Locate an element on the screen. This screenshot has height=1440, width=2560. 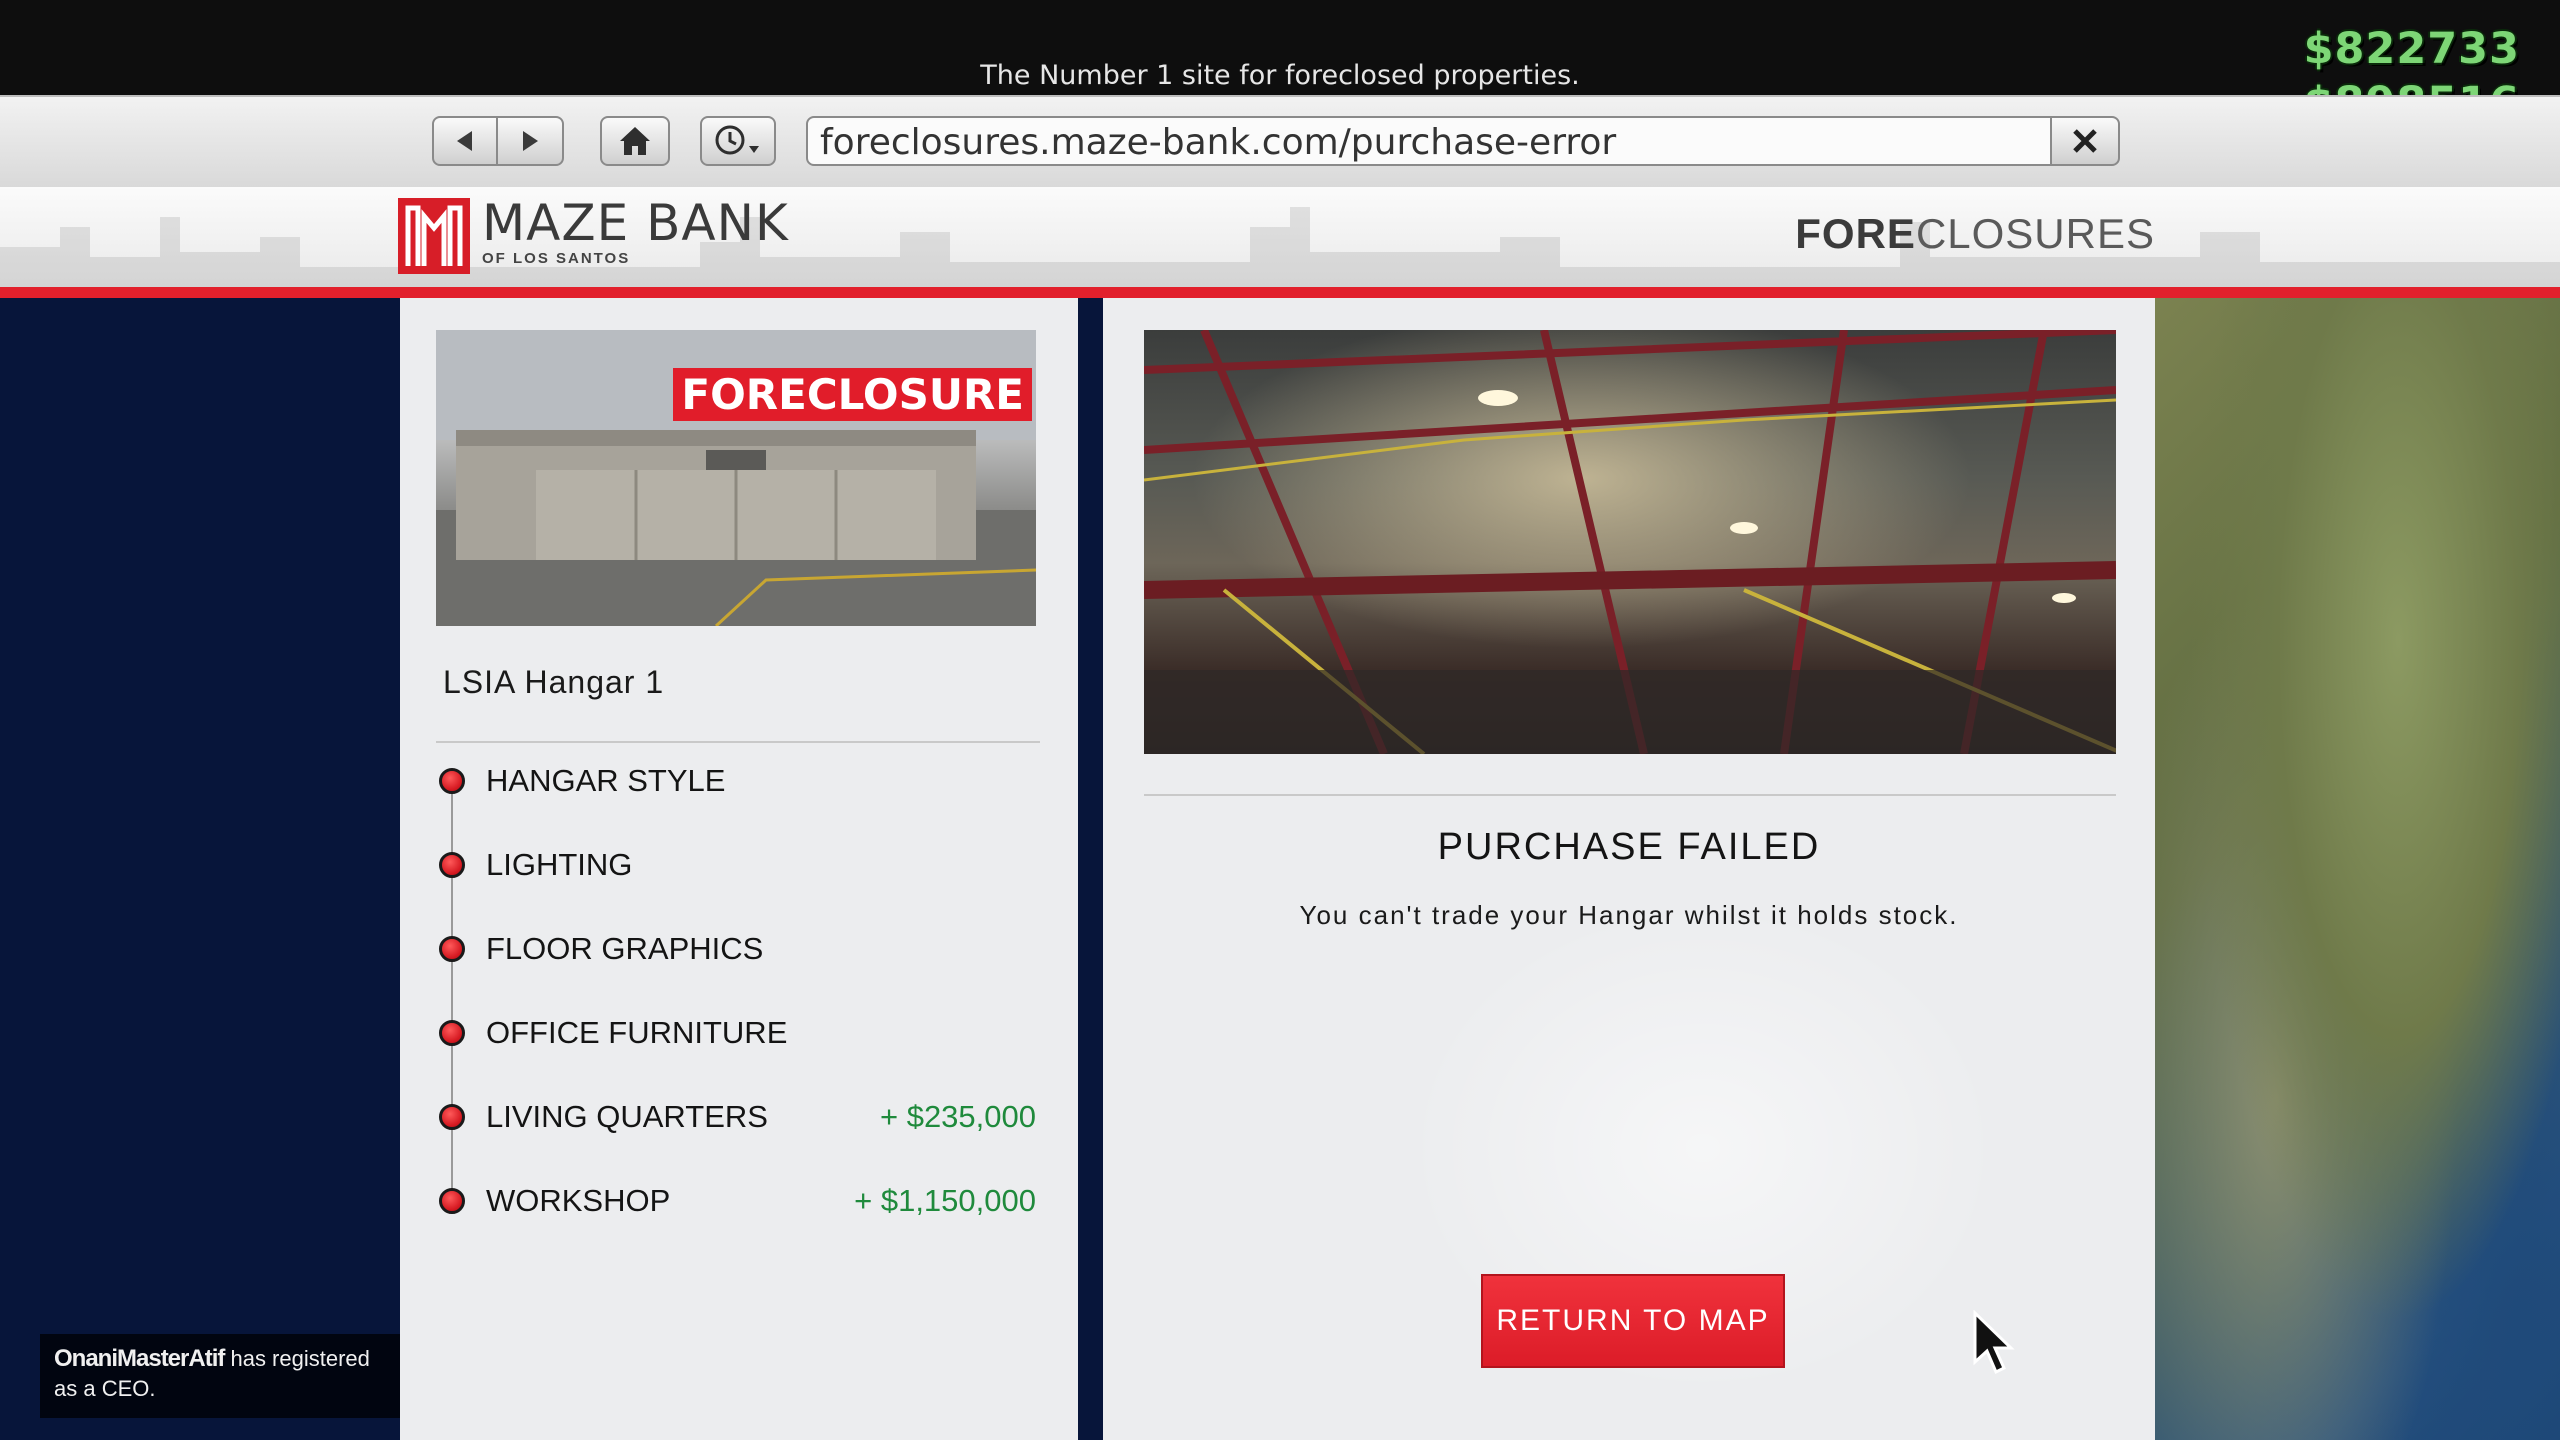
back-button is located at coordinates (465, 141).